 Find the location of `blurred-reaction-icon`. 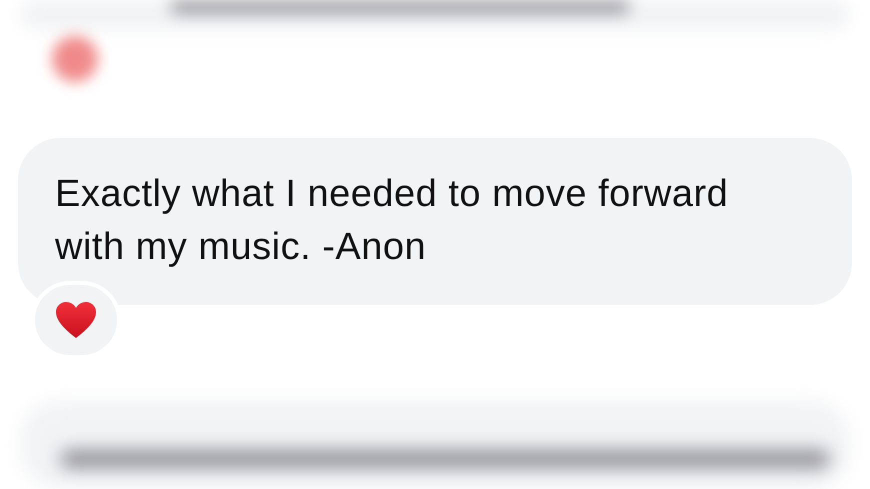

blurred-reaction-icon is located at coordinates (75, 59).